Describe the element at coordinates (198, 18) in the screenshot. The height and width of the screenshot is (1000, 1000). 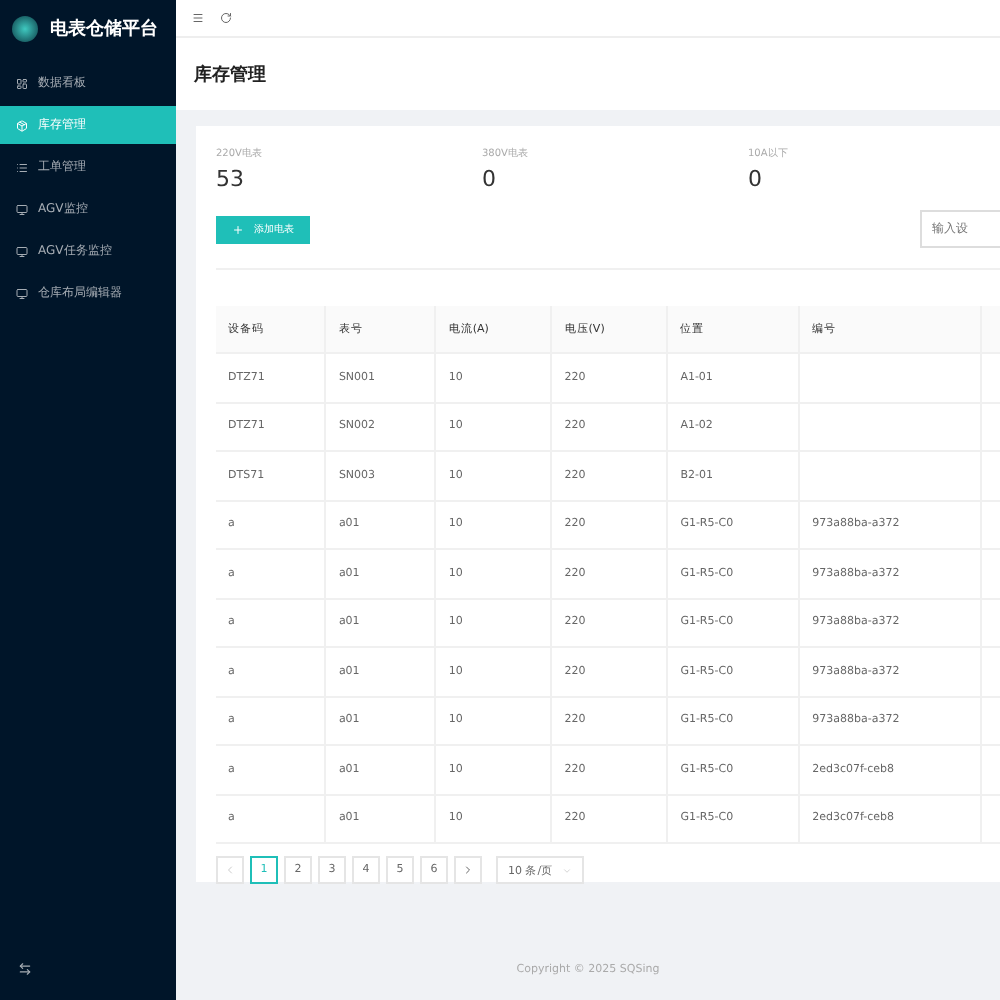
I see `menu-icon` at that location.